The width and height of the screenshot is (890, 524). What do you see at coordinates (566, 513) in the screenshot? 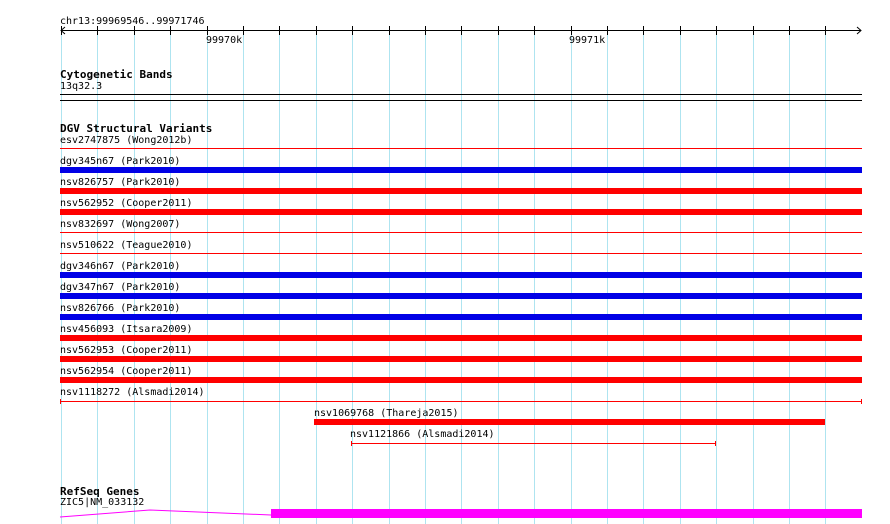
I see `gene-exon` at bounding box center [566, 513].